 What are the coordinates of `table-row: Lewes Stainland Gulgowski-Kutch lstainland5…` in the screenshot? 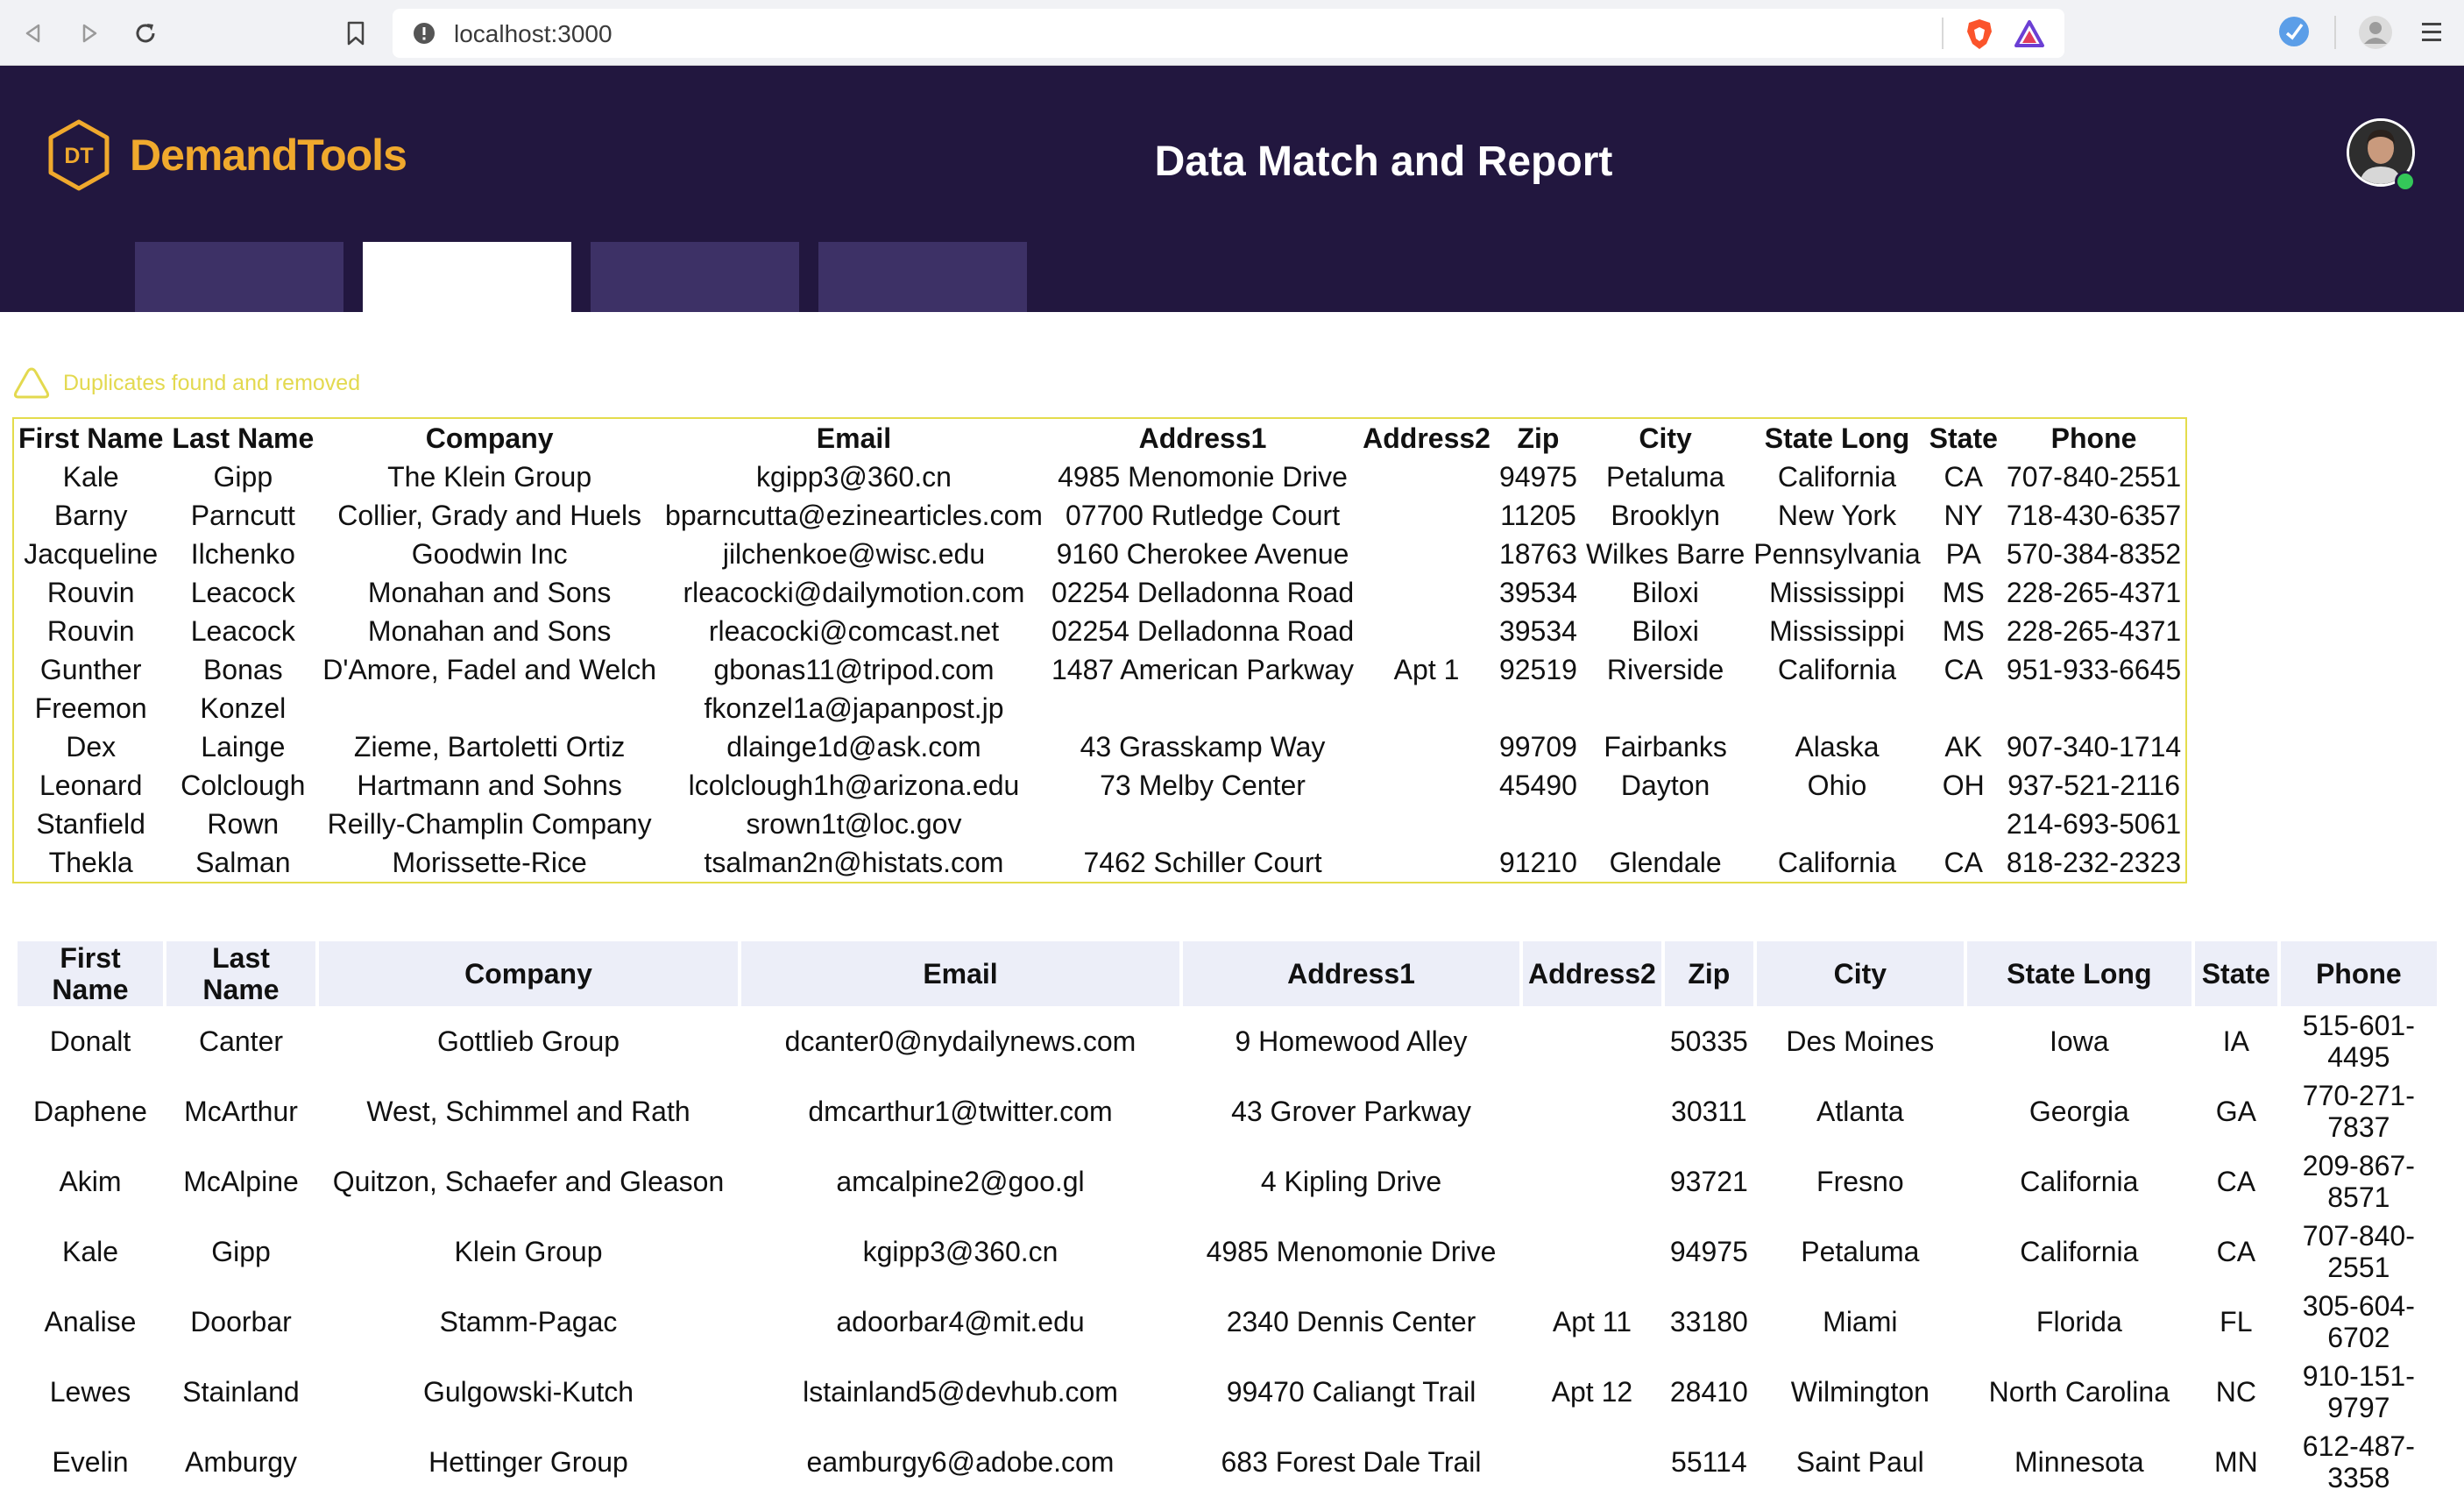 It's located at (1227, 1392).